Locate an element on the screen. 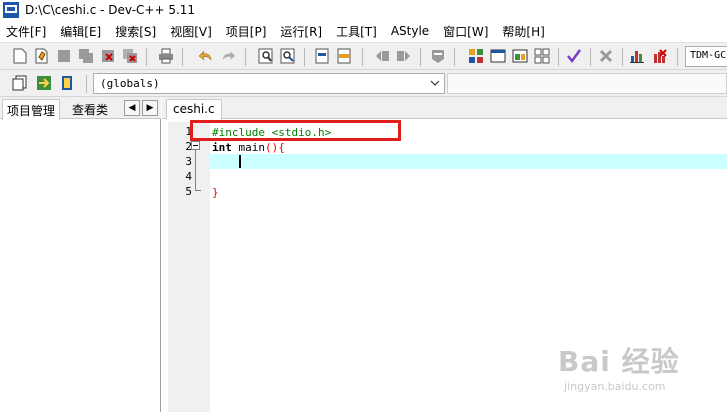 Image resolution: width=727 pixels, height=412 pixels. scope-select: (globals) is located at coordinates (269, 83).